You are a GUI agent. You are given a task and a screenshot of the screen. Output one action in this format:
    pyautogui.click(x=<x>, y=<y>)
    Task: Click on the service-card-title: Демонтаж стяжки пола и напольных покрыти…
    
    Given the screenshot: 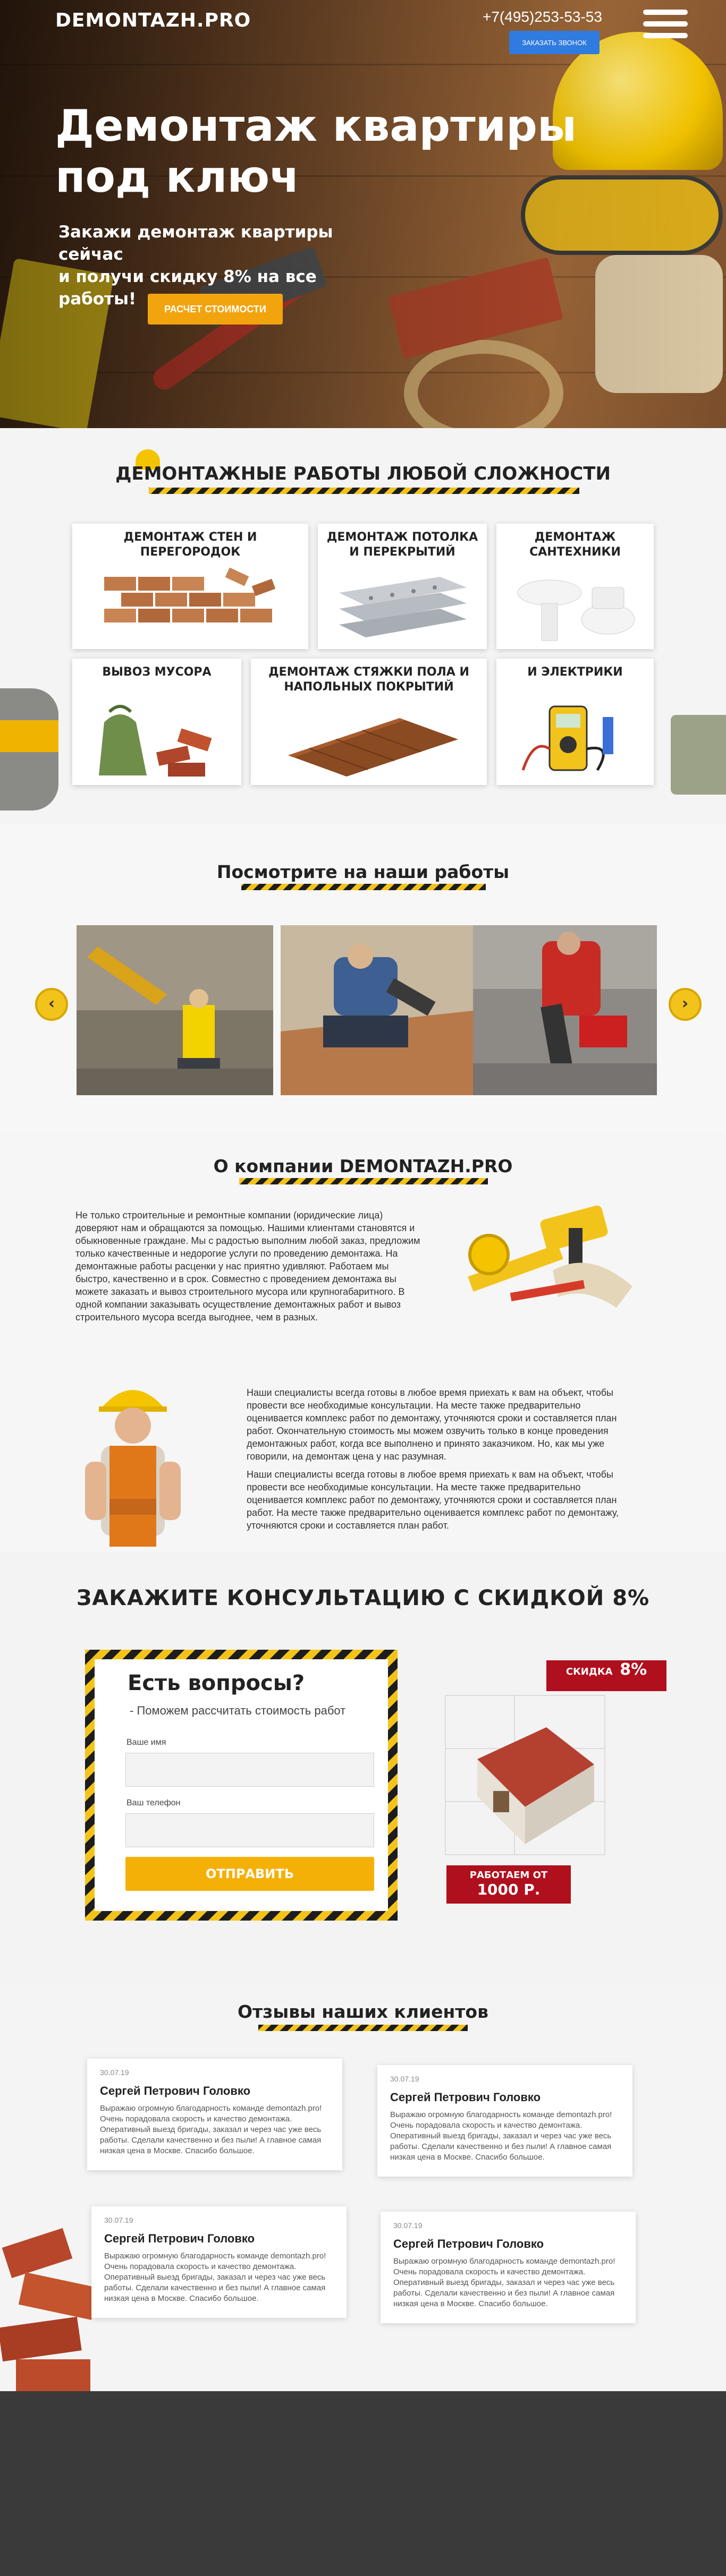 What is the action you would take?
    pyautogui.click(x=368, y=680)
    